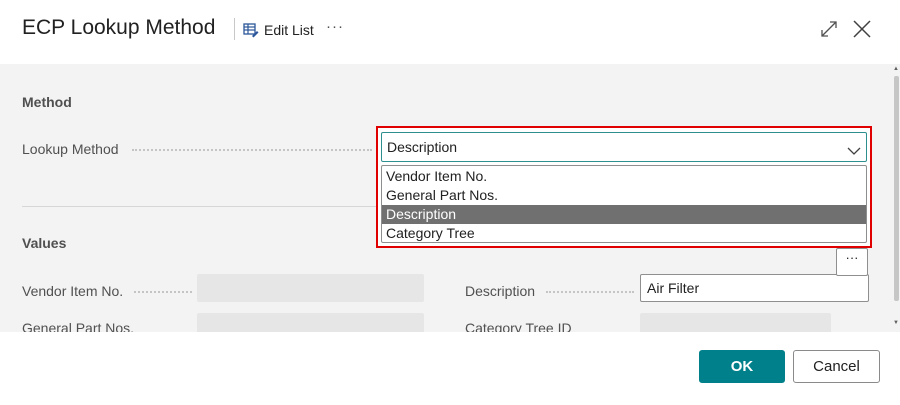 This screenshot has height=405, width=900. I want to click on dialog-title: ECP Lookup Method, so click(119, 27).